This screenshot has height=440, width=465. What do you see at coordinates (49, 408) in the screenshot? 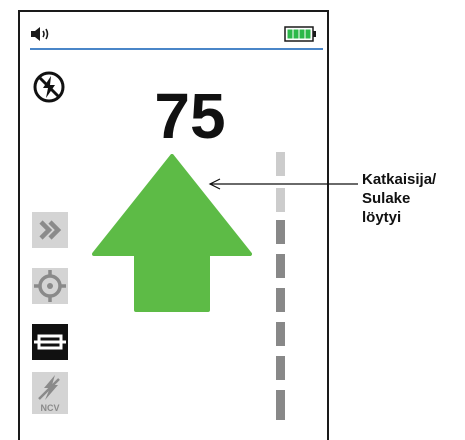
I see `ncv-label: NCV` at bounding box center [49, 408].